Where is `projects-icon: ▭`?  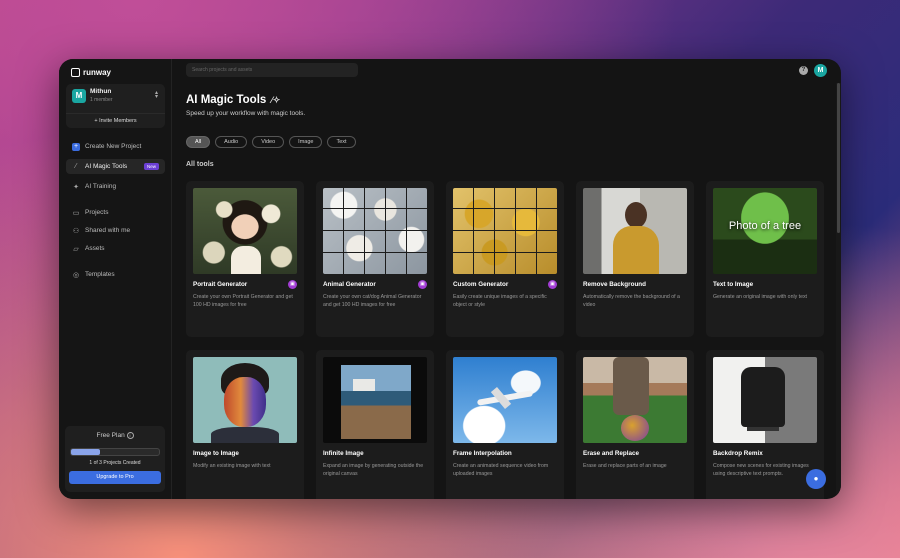 projects-icon: ▭ is located at coordinates (76, 213).